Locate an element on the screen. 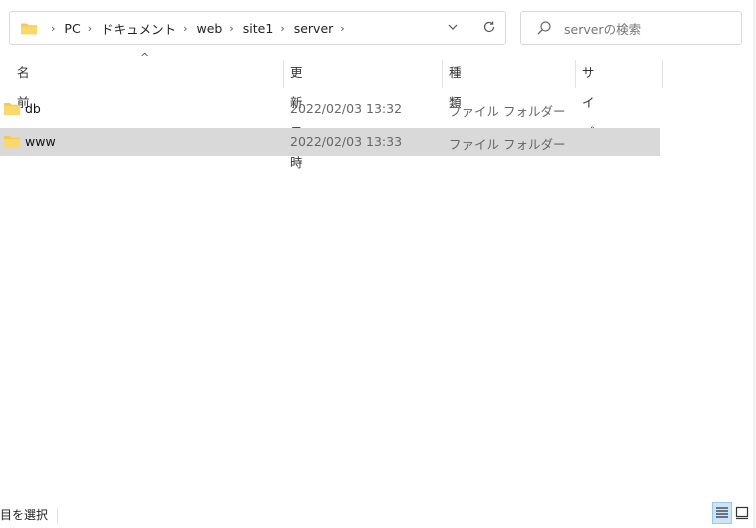  breadcrumb: › PC › ドキュメント › web › site1 › server › is located at coordinates (199, 28).